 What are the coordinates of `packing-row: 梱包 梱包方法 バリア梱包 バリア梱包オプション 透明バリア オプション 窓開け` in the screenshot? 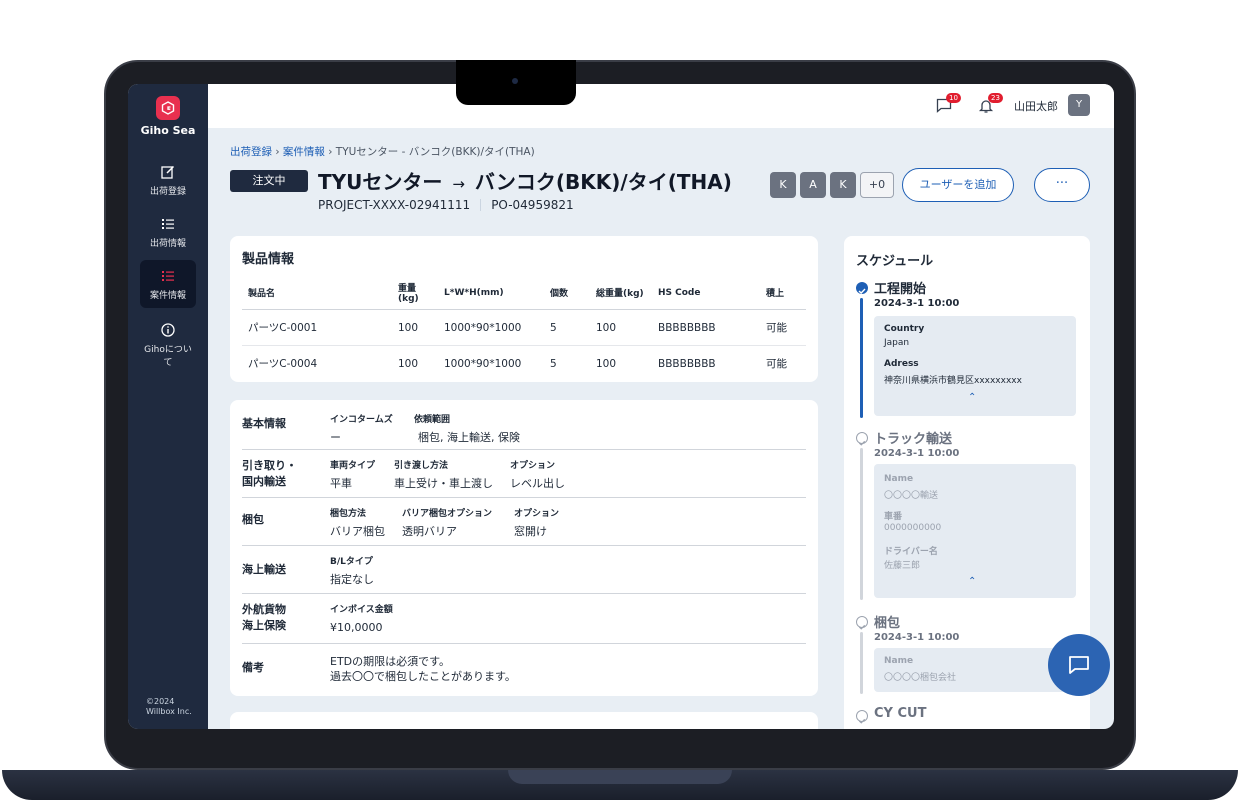 It's located at (524, 522).